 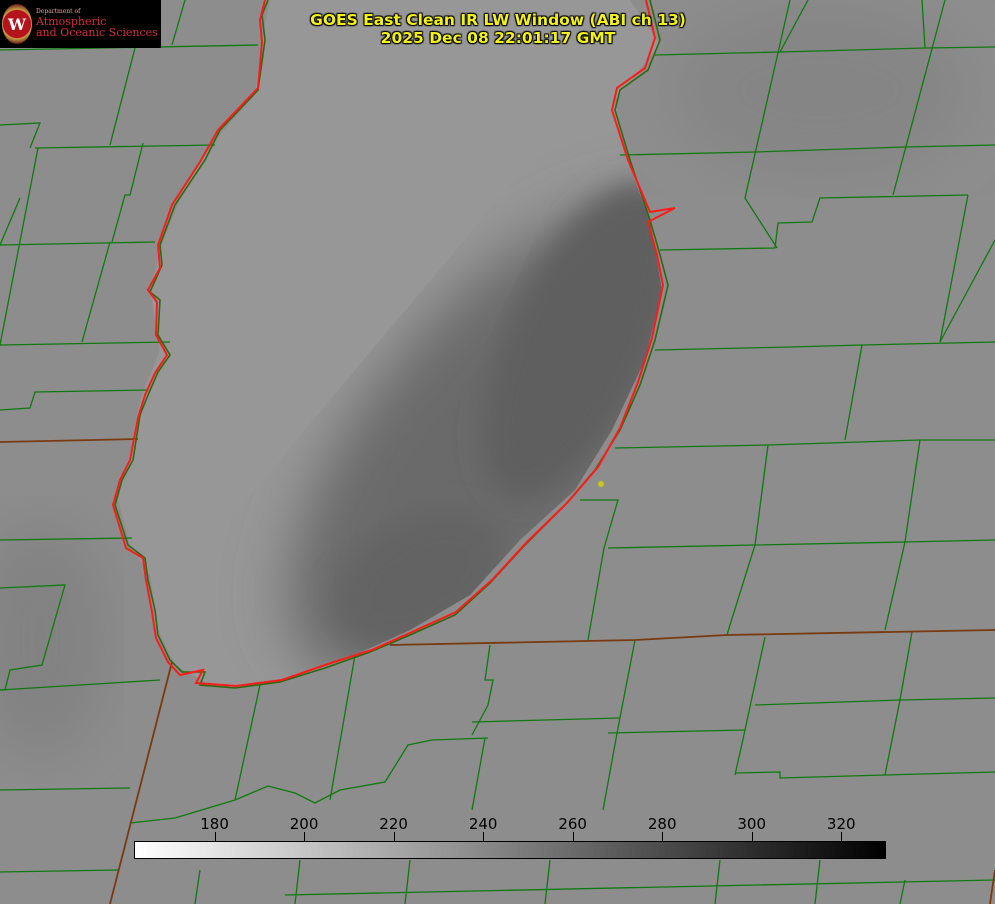 I want to click on temperature-colorbar, so click(x=510, y=850).